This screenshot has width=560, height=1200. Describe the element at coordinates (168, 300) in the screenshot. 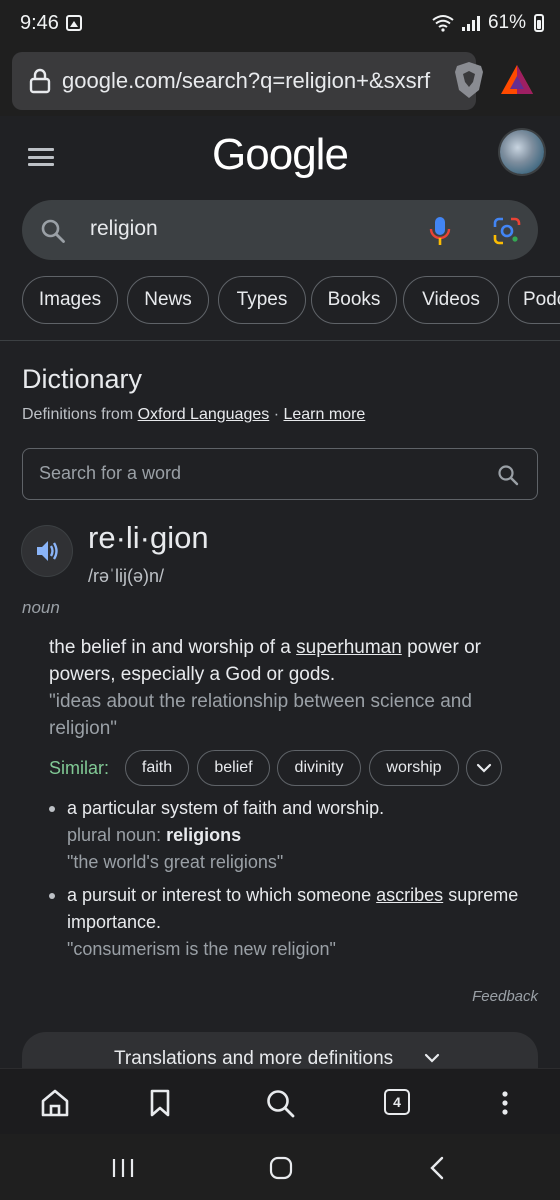

I see `chip-news: News` at that location.